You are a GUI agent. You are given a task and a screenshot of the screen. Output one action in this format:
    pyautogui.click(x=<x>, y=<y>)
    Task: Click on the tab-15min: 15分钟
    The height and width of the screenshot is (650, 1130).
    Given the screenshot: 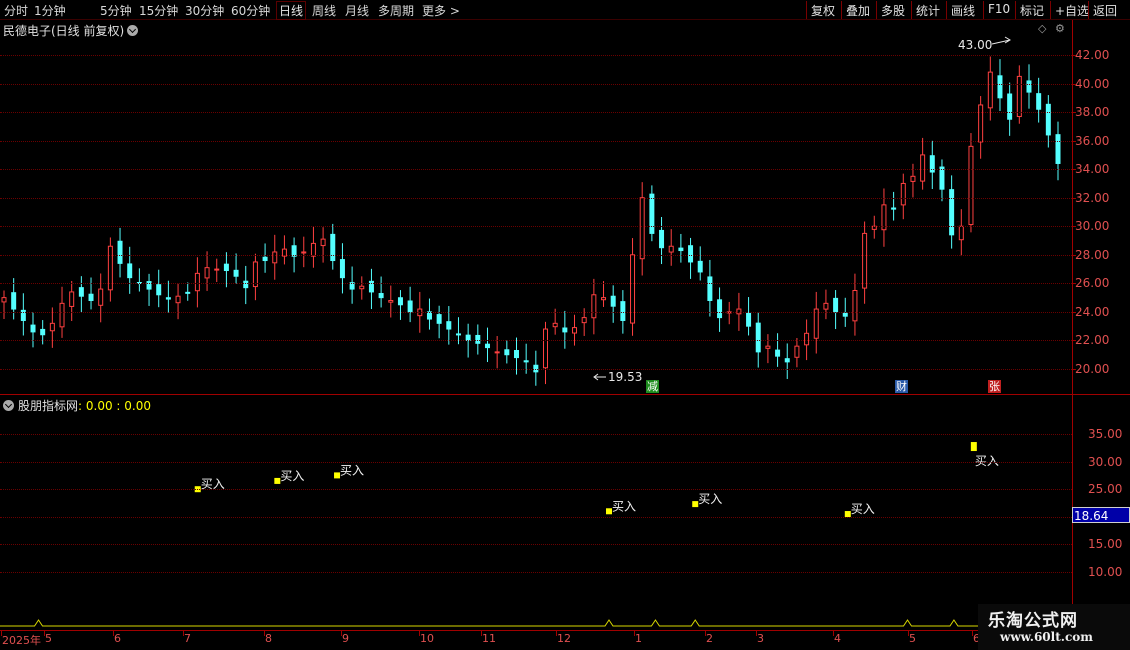 What is the action you would take?
    pyautogui.click(x=158, y=10)
    